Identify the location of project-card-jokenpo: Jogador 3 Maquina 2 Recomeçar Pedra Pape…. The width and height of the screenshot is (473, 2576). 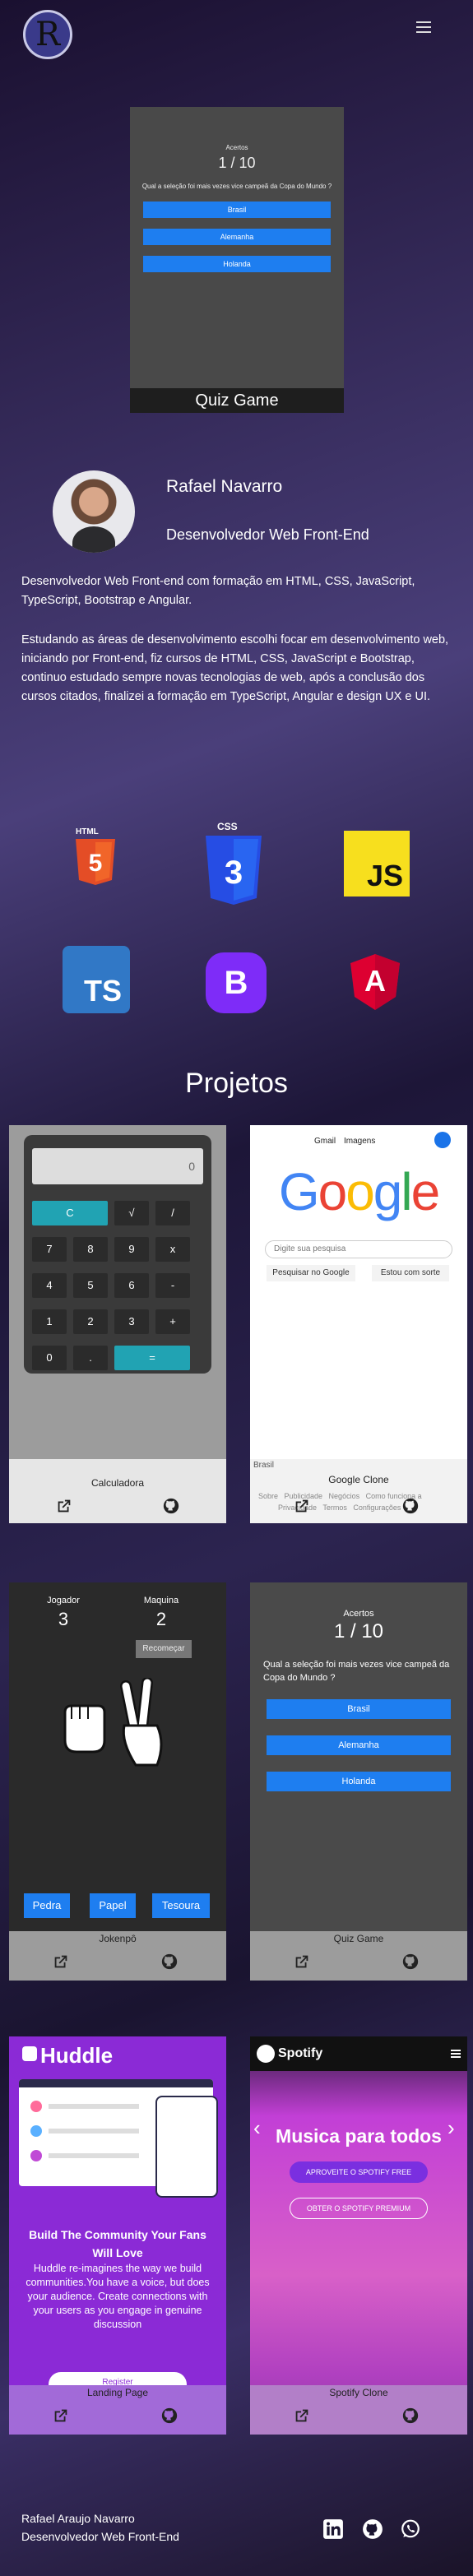
(117, 1782).